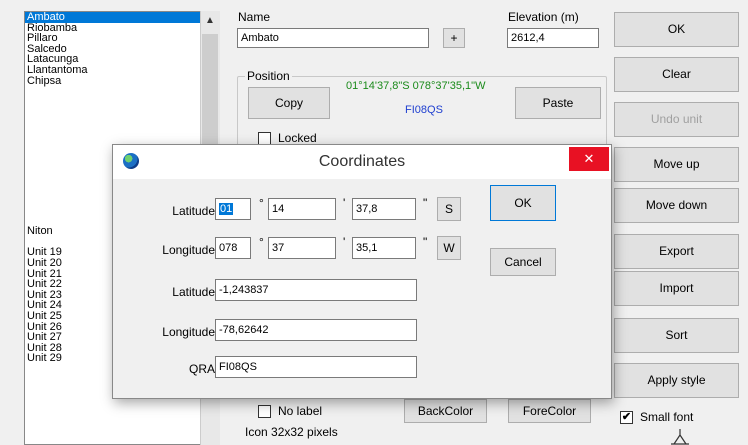 Image resolution: width=748 pixels, height=445 pixels. What do you see at coordinates (316, 367) in the screenshot?
I see `qra-input: FI08QS` at bounding box center [316, 367].